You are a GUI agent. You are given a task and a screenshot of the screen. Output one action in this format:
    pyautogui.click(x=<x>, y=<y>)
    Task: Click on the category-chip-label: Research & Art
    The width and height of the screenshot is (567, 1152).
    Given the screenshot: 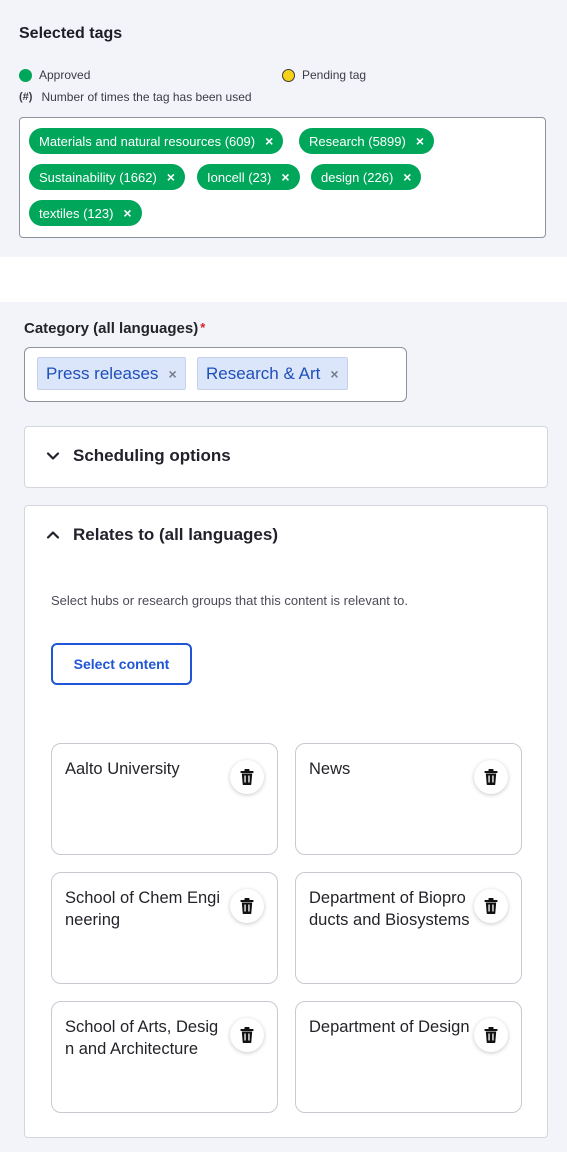 What is the action you would take?
    pyautogui.click(x=263, y=373)
    